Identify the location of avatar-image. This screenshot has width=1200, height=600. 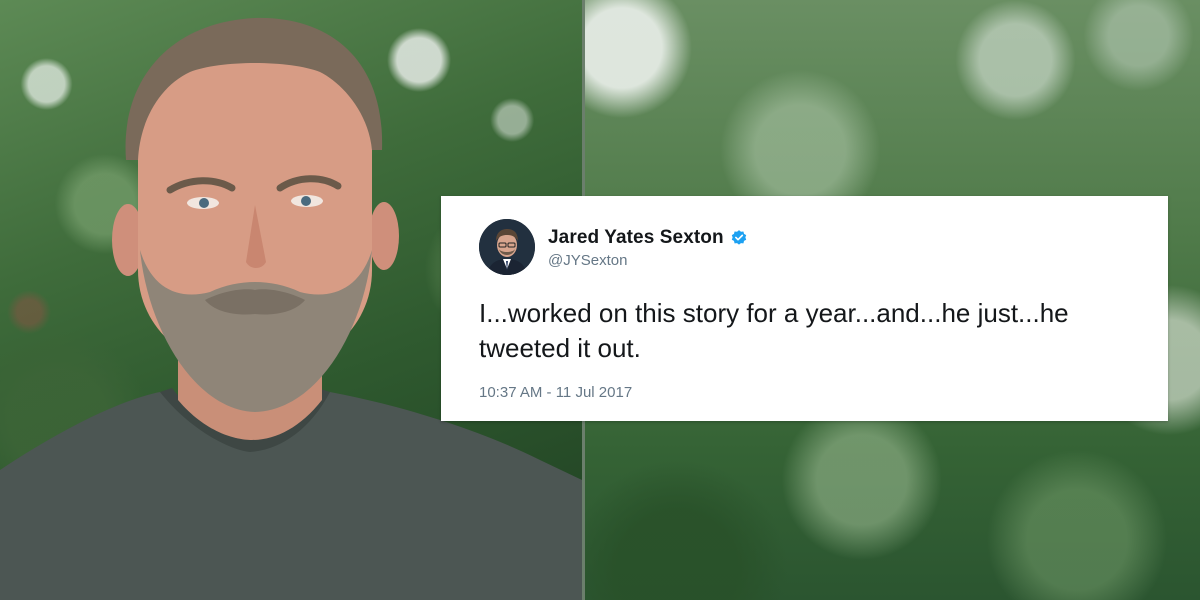
(507, 247).